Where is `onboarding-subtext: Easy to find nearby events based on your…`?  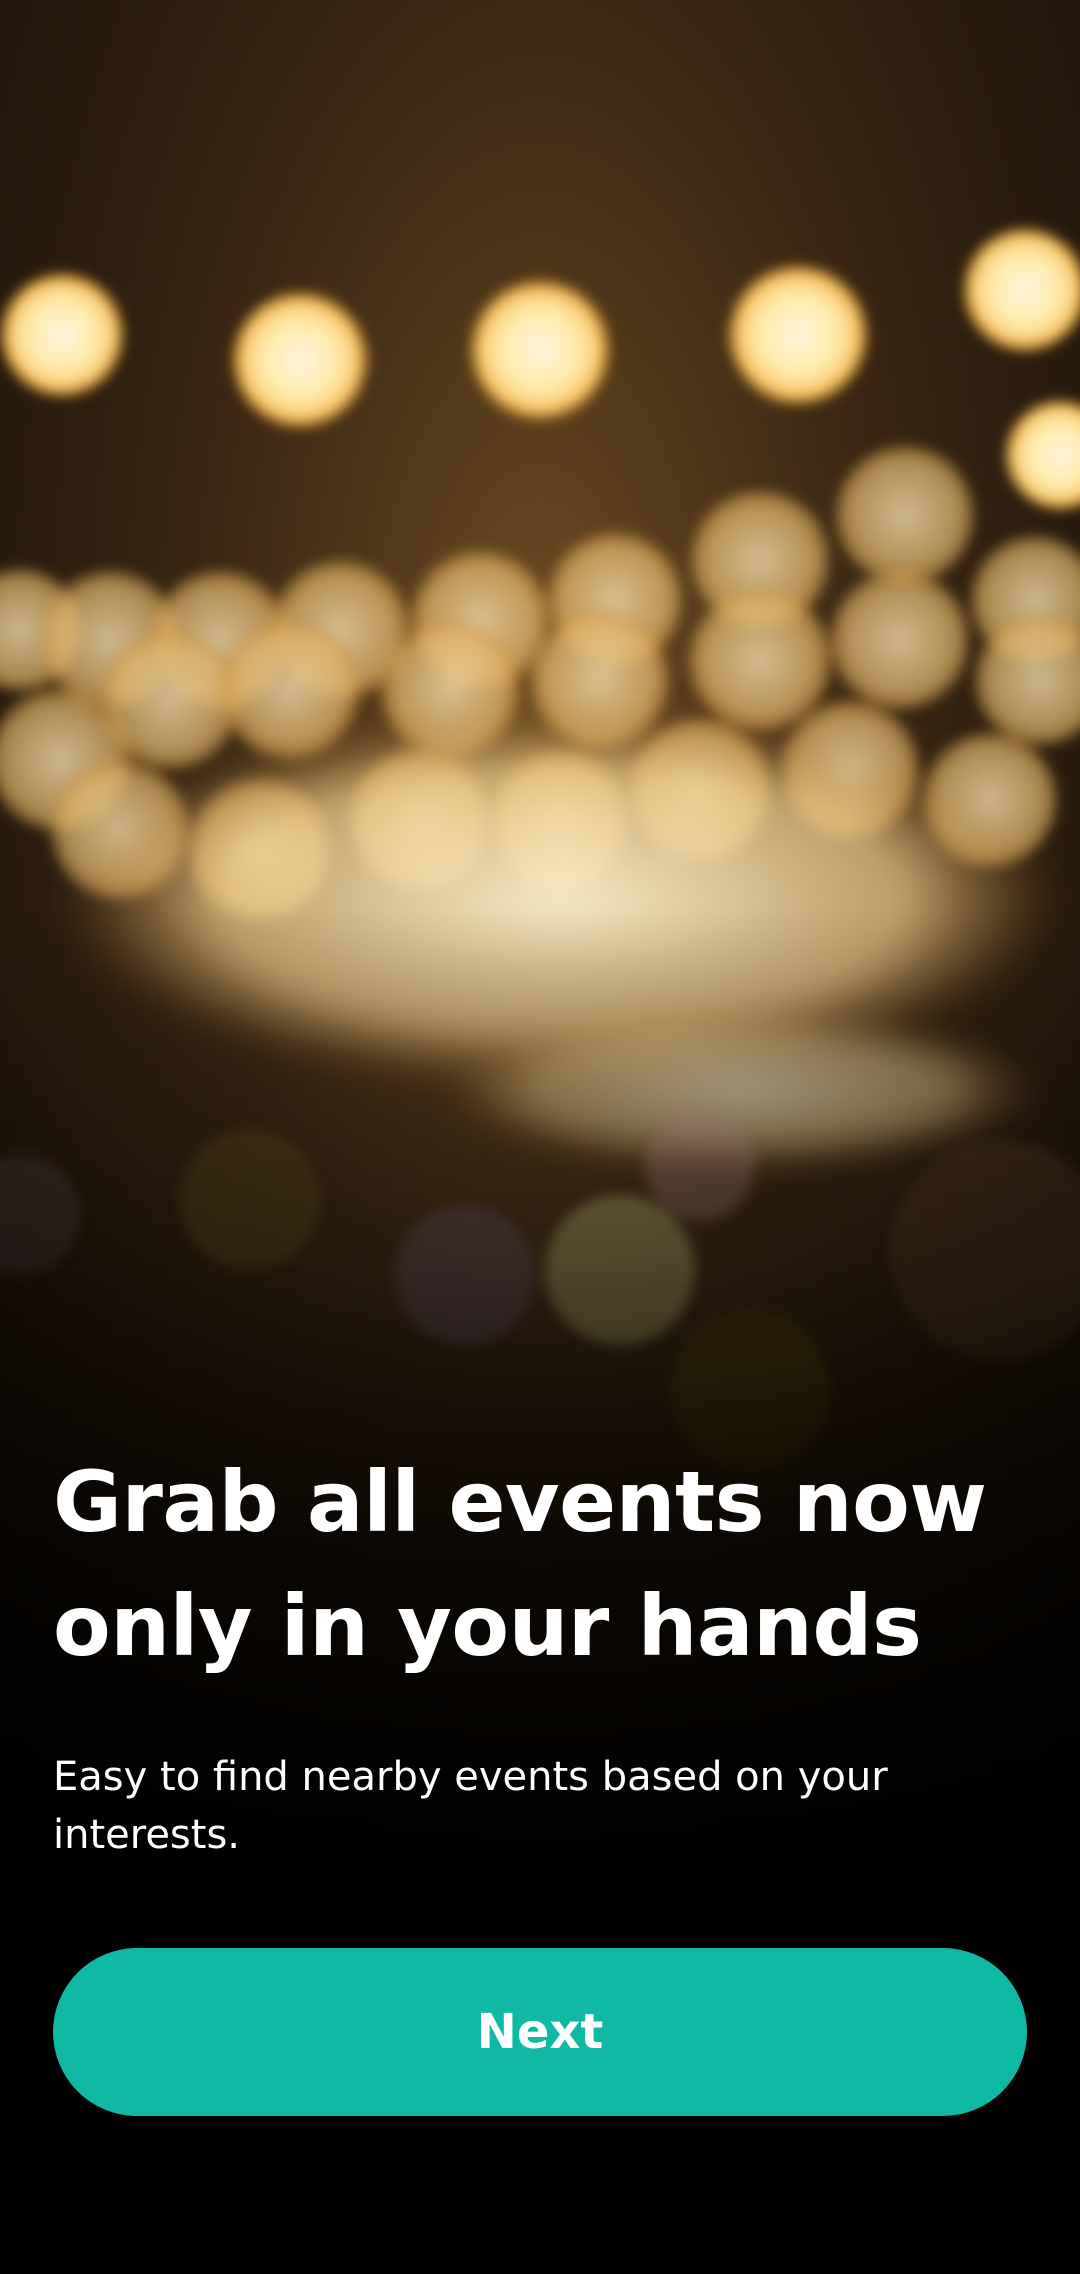 onboarding-subtext: Easy to find nearby events based on your… is located at coordinates (470, 1806).